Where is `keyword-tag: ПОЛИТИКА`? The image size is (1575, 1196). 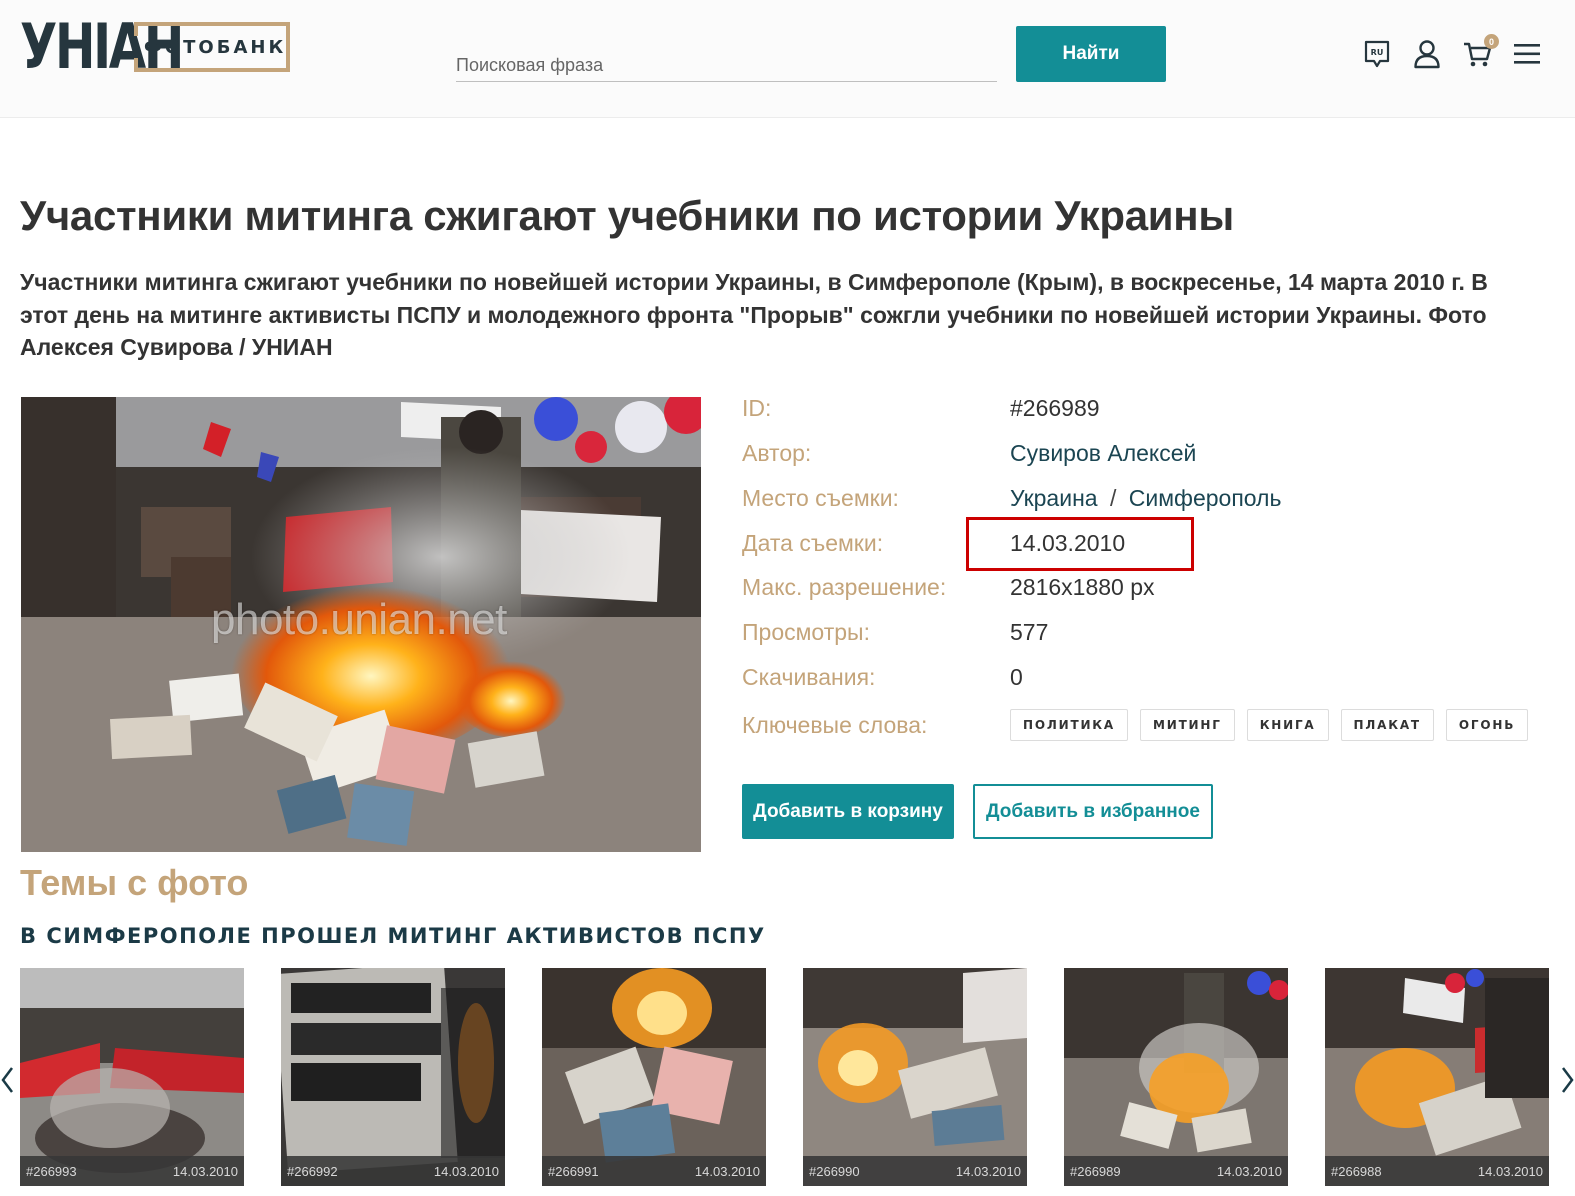
keyword-tag: ПОЛИТИКА is located at coordinates (1069, 725).